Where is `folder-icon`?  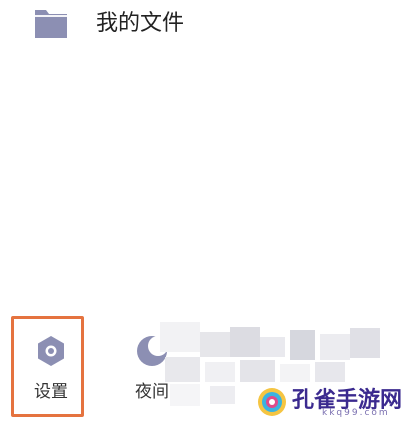 folder-icon is located at coordinates (51, 24).